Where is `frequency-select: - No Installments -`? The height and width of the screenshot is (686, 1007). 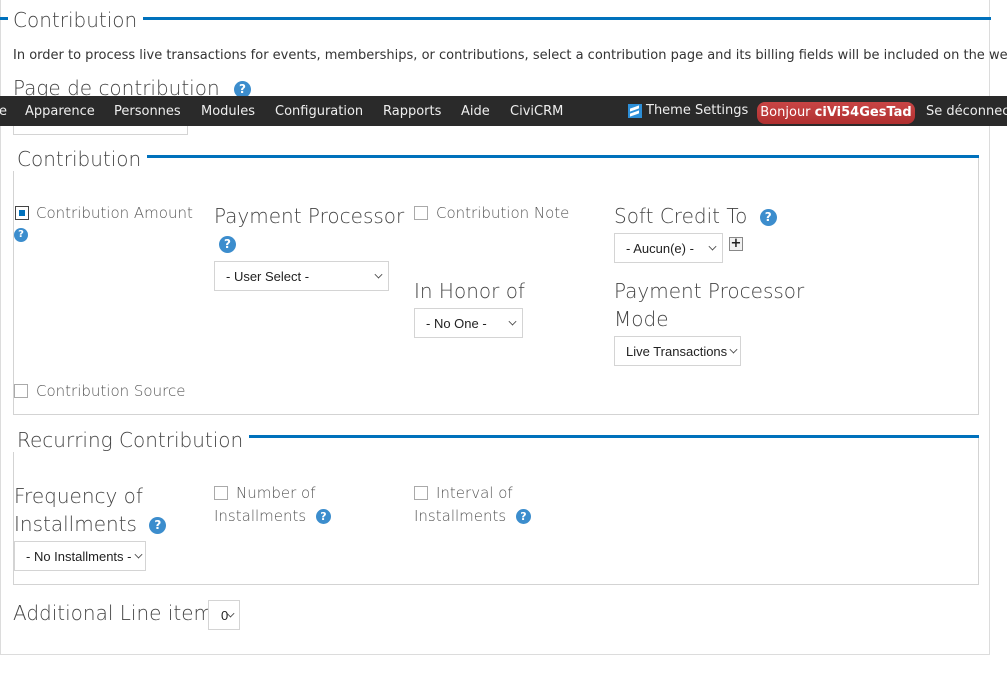 frequency-select: - No Installments - is located at coordinates (80, 556).